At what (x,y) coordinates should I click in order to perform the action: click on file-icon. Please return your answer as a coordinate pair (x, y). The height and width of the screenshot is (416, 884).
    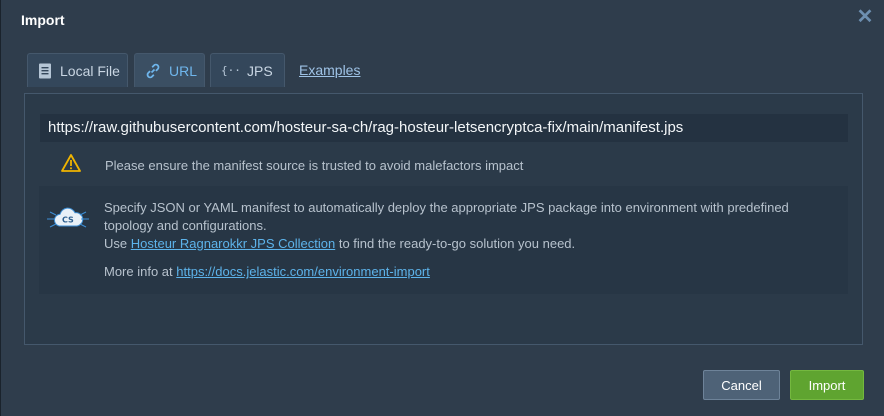
    Looking at the image, I should click on (45, 71).